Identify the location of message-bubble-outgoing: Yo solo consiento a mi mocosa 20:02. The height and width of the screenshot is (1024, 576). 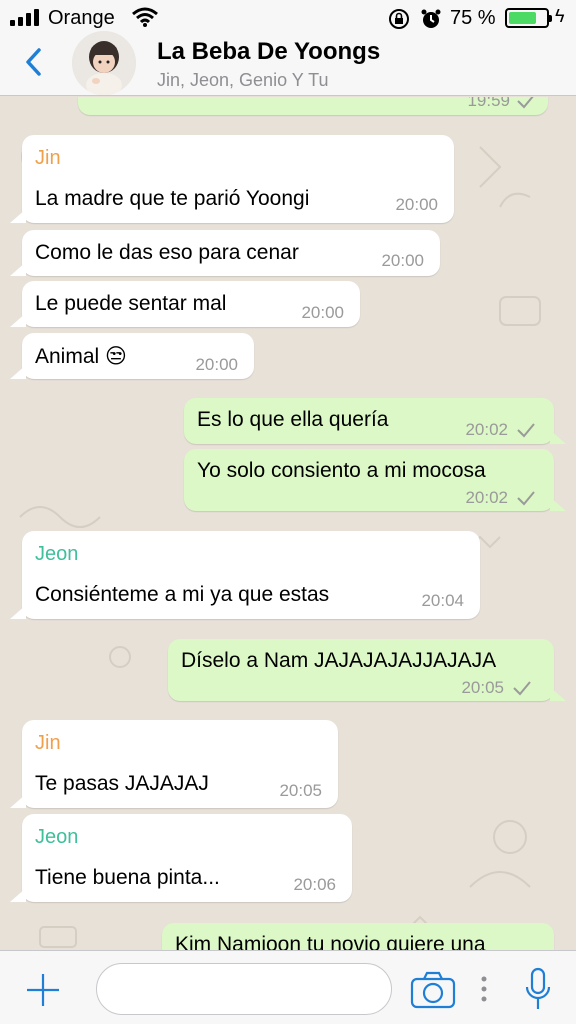
(375, 480).